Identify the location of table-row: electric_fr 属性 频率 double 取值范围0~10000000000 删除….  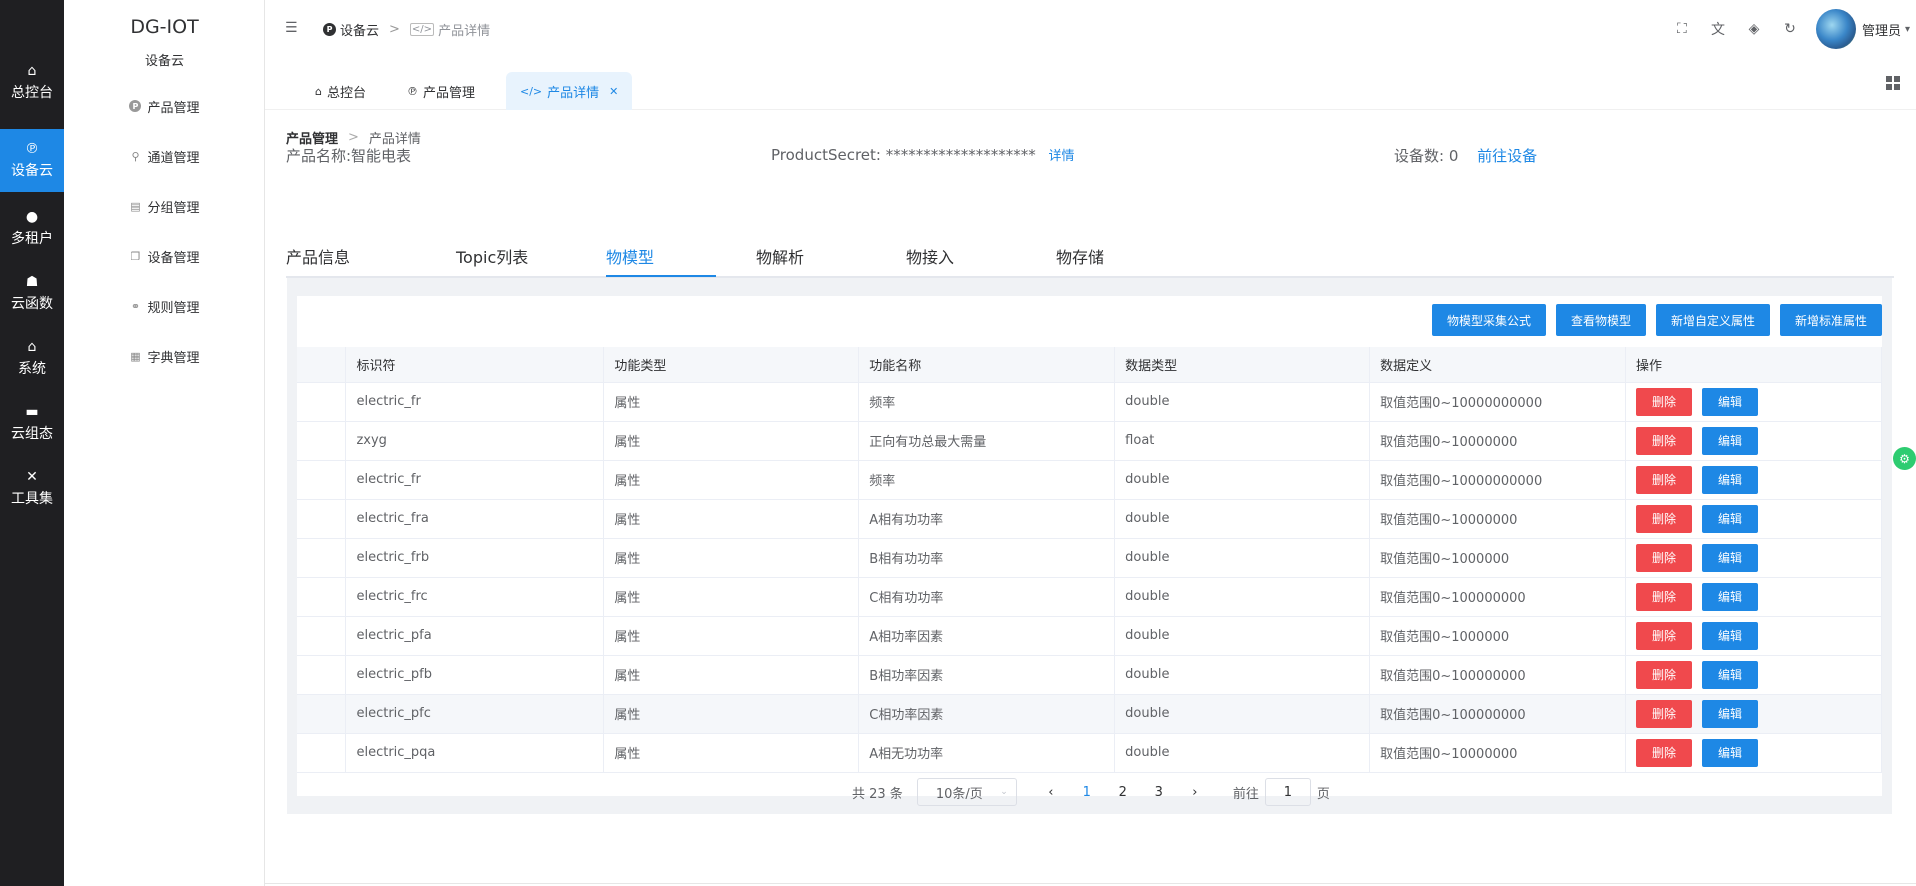
(1089, 480).